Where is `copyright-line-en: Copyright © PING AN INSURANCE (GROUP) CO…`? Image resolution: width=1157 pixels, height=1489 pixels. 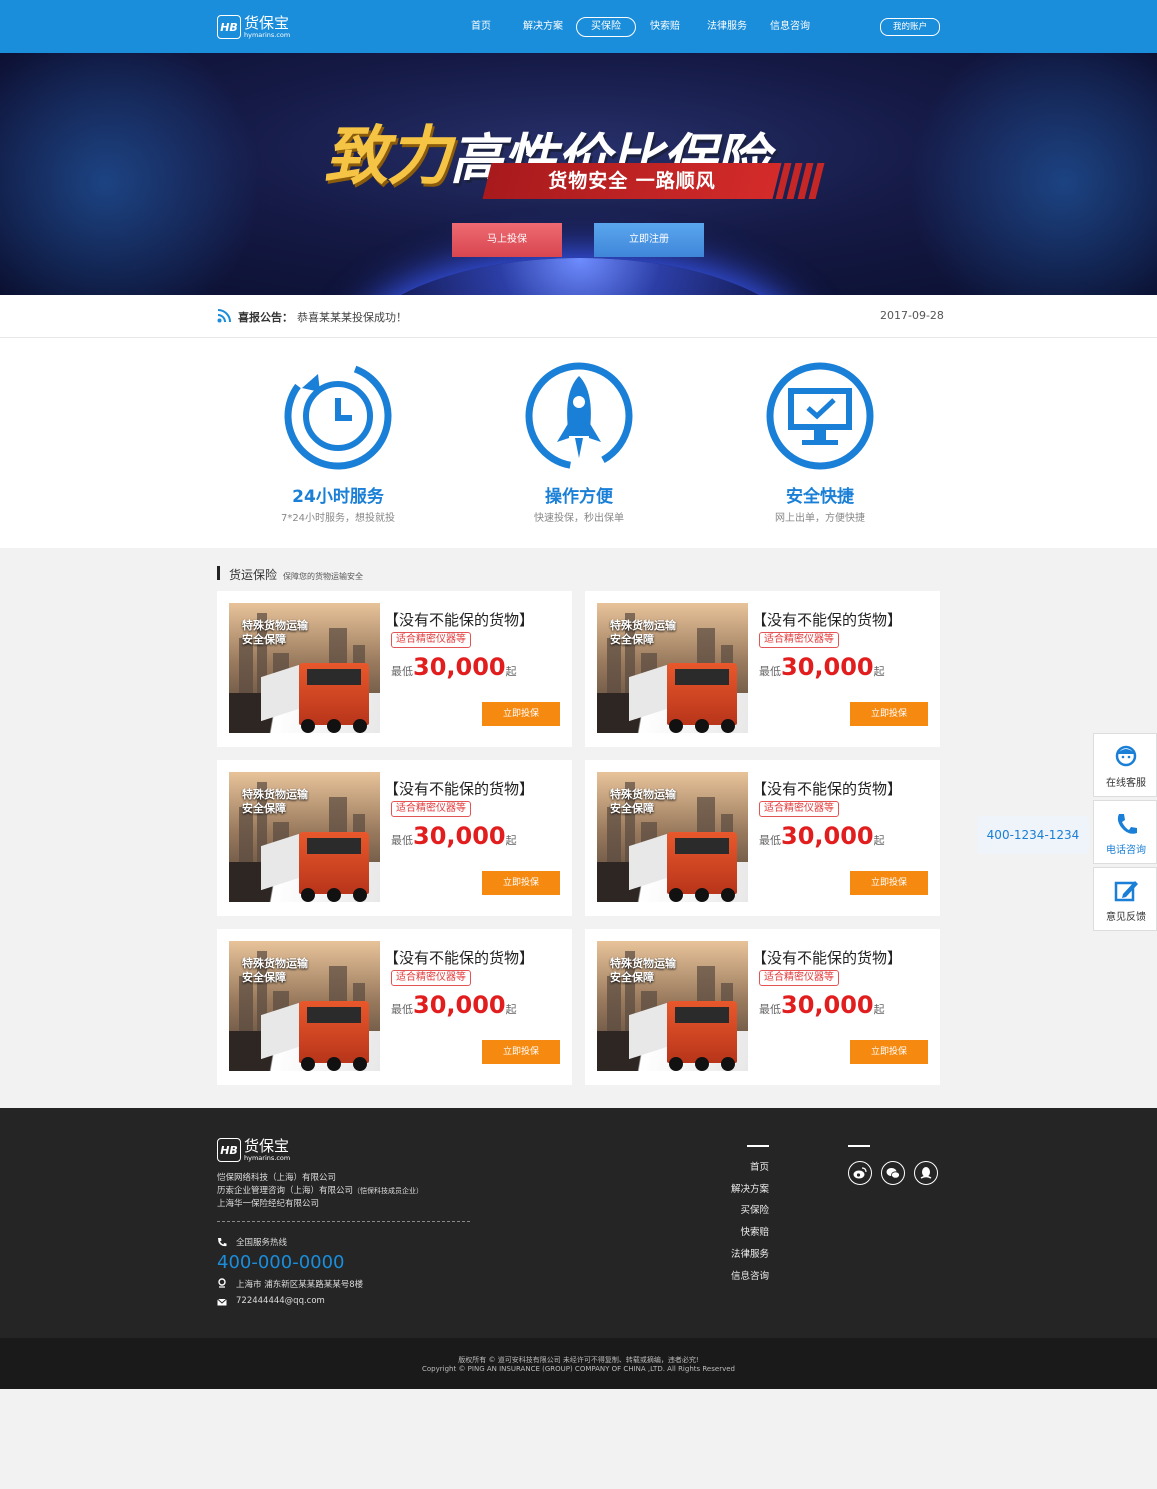 copyright-line-en: Copyright © PING AN INSURANCE (GROUP) CO… is located at coordinates (578, 1369).